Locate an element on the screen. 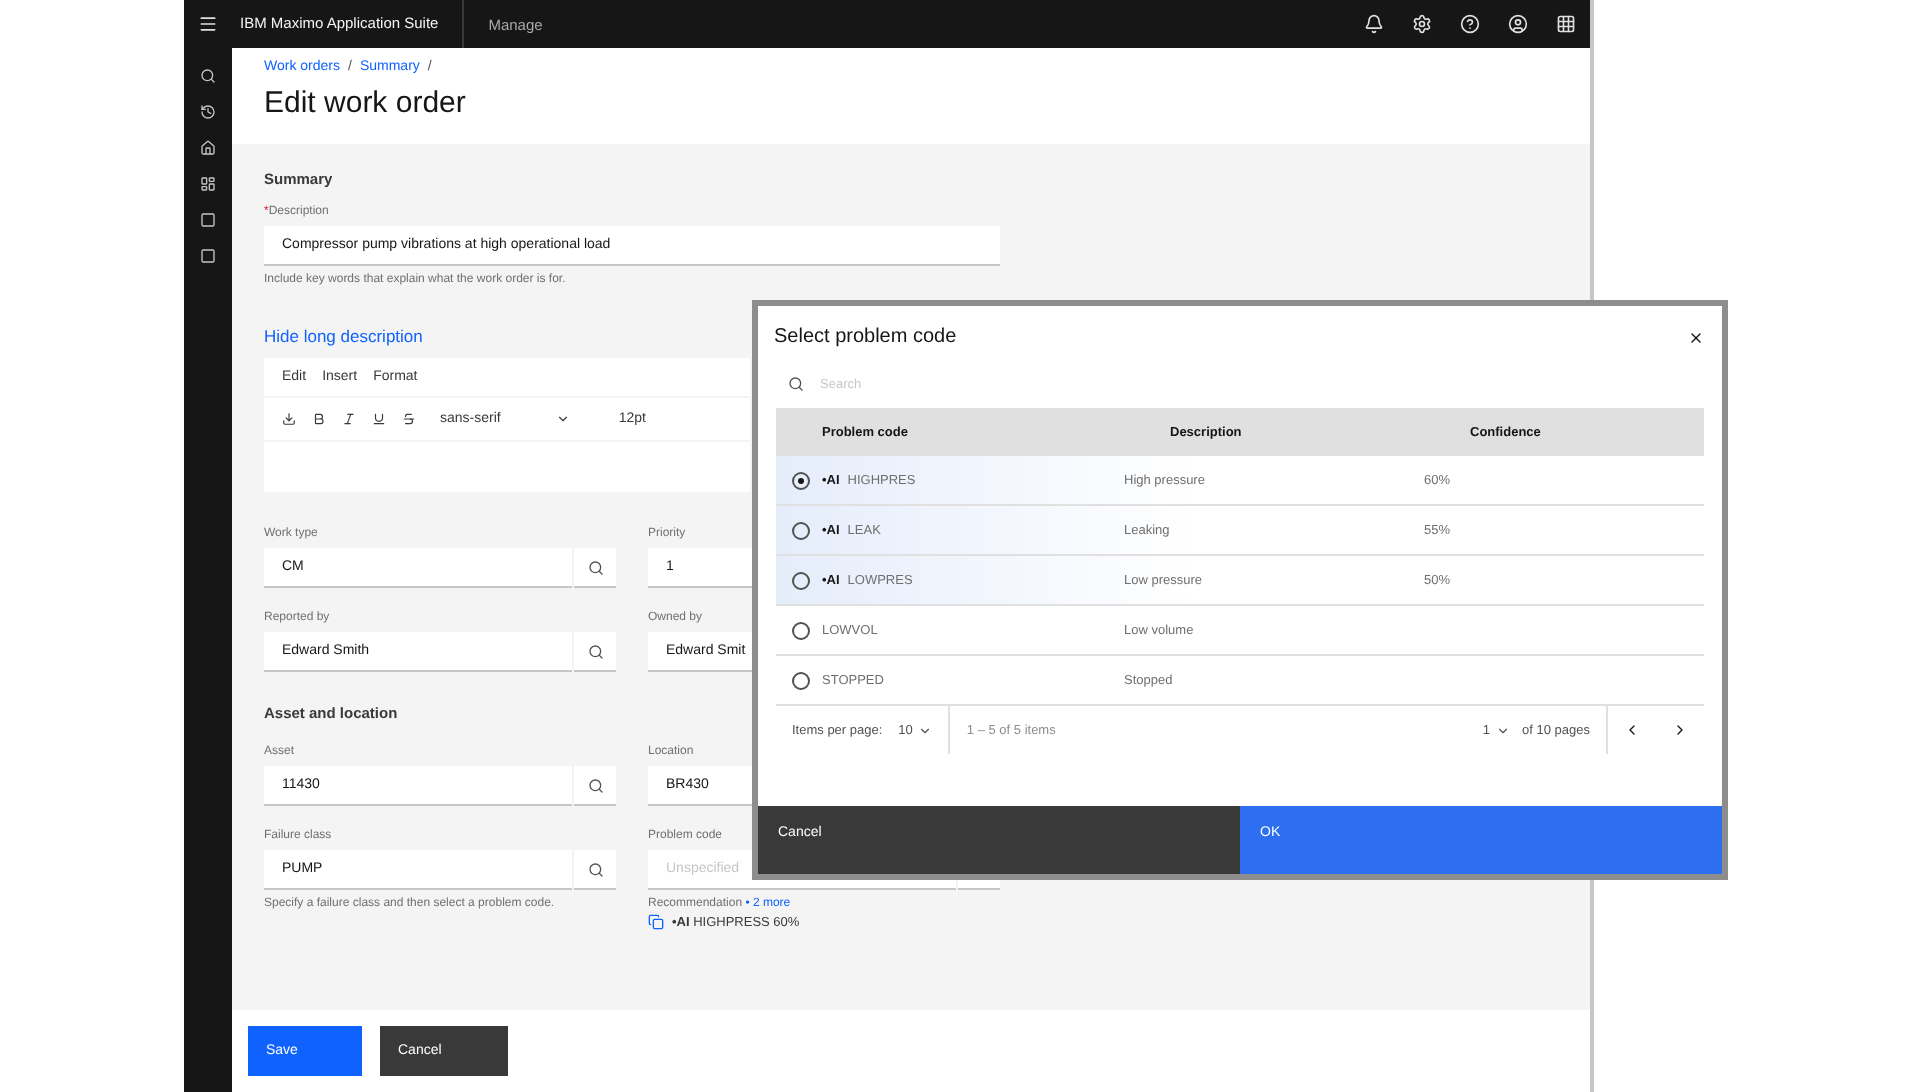 This screenshot has height=1092, width=1912. dashboard-icon is located at coordinates (208, 184).